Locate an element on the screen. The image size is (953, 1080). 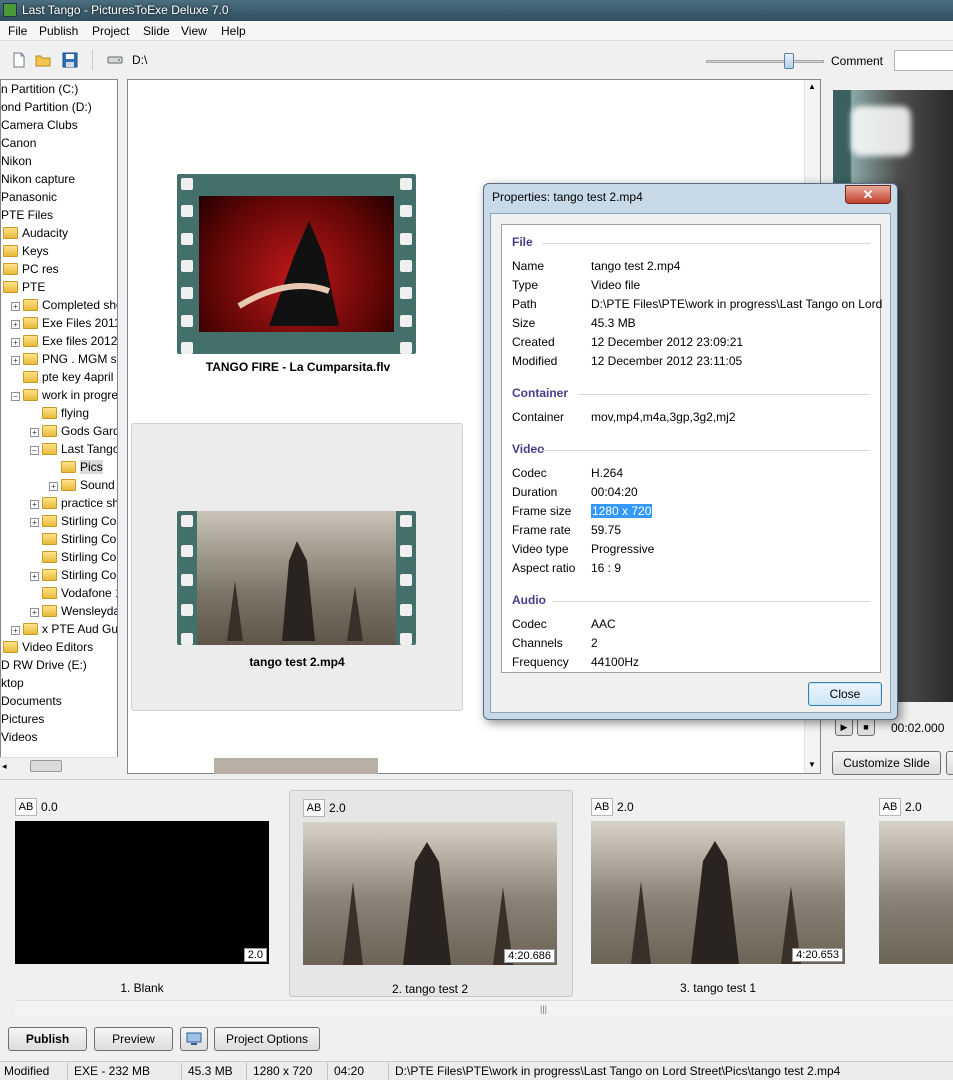
project-options-button: Project Options is located at coordinates (267, 1039).